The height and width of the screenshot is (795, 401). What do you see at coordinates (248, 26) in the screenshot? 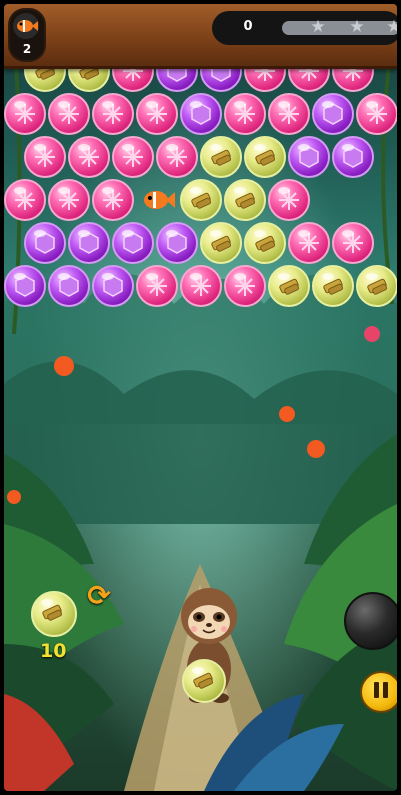
I see `score-value: 0` at bounding box center [248, 26].